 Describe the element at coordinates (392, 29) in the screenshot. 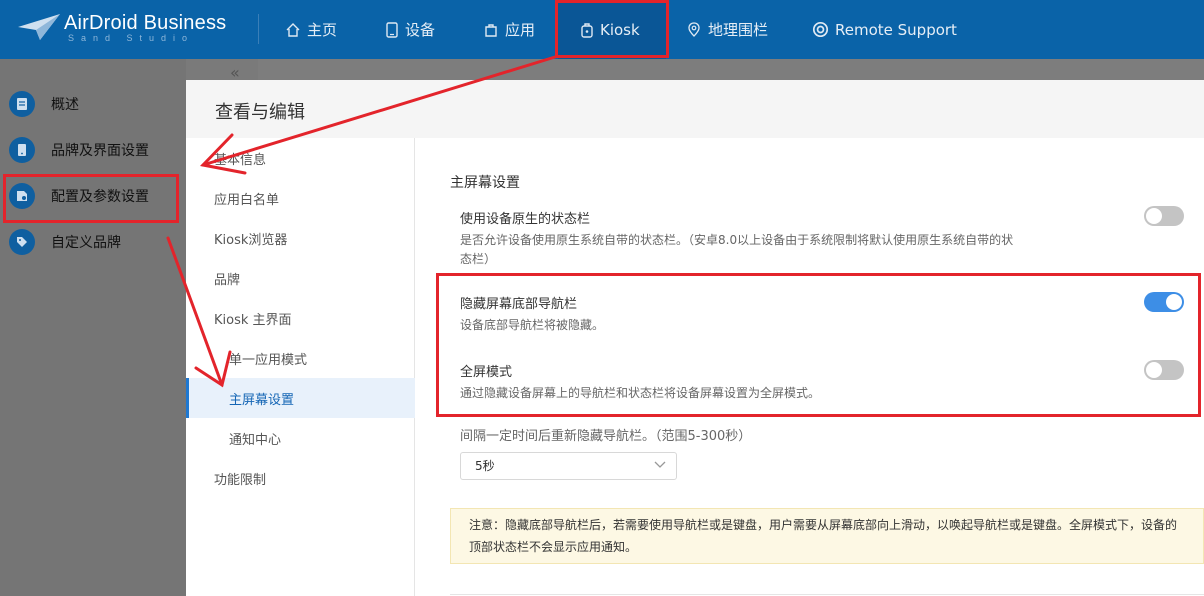

I see `device-icon` at that location.